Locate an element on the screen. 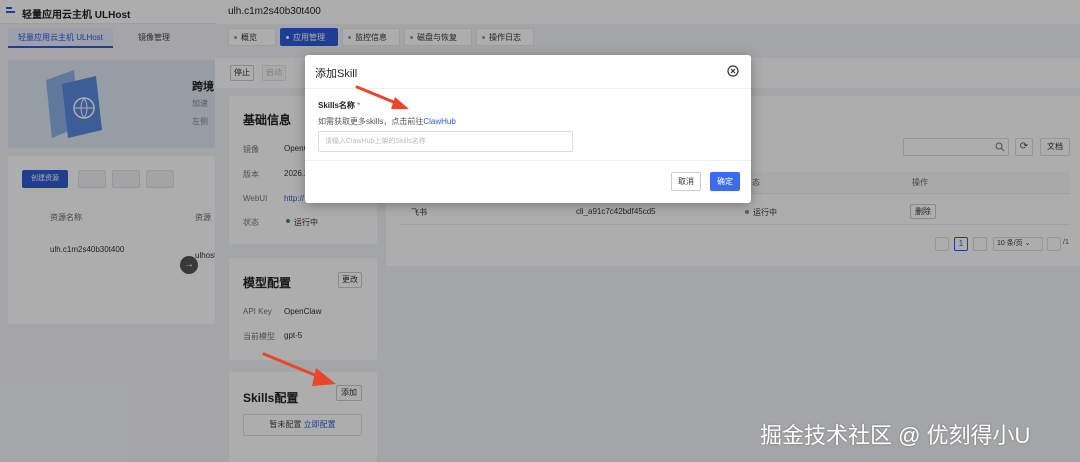 The image size is (1080, 462). skills-name-label: Skills名称 * is located at coordinates (339, 105).